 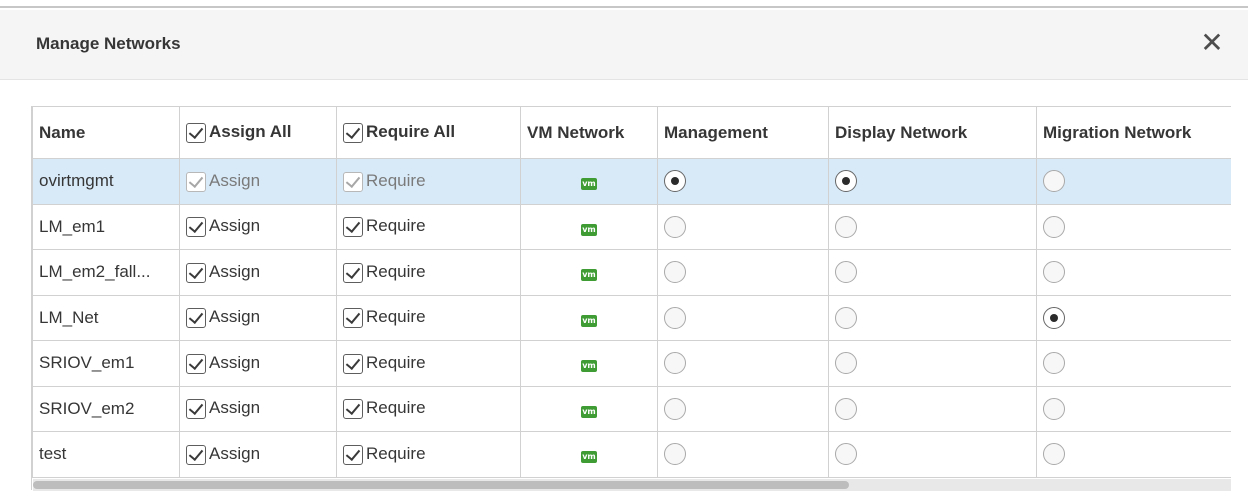 What do you see at coordinates (441, 485) in the screenshot?
I see `horizontal-scrollbar-thumb` at bounding box center [441, 485].